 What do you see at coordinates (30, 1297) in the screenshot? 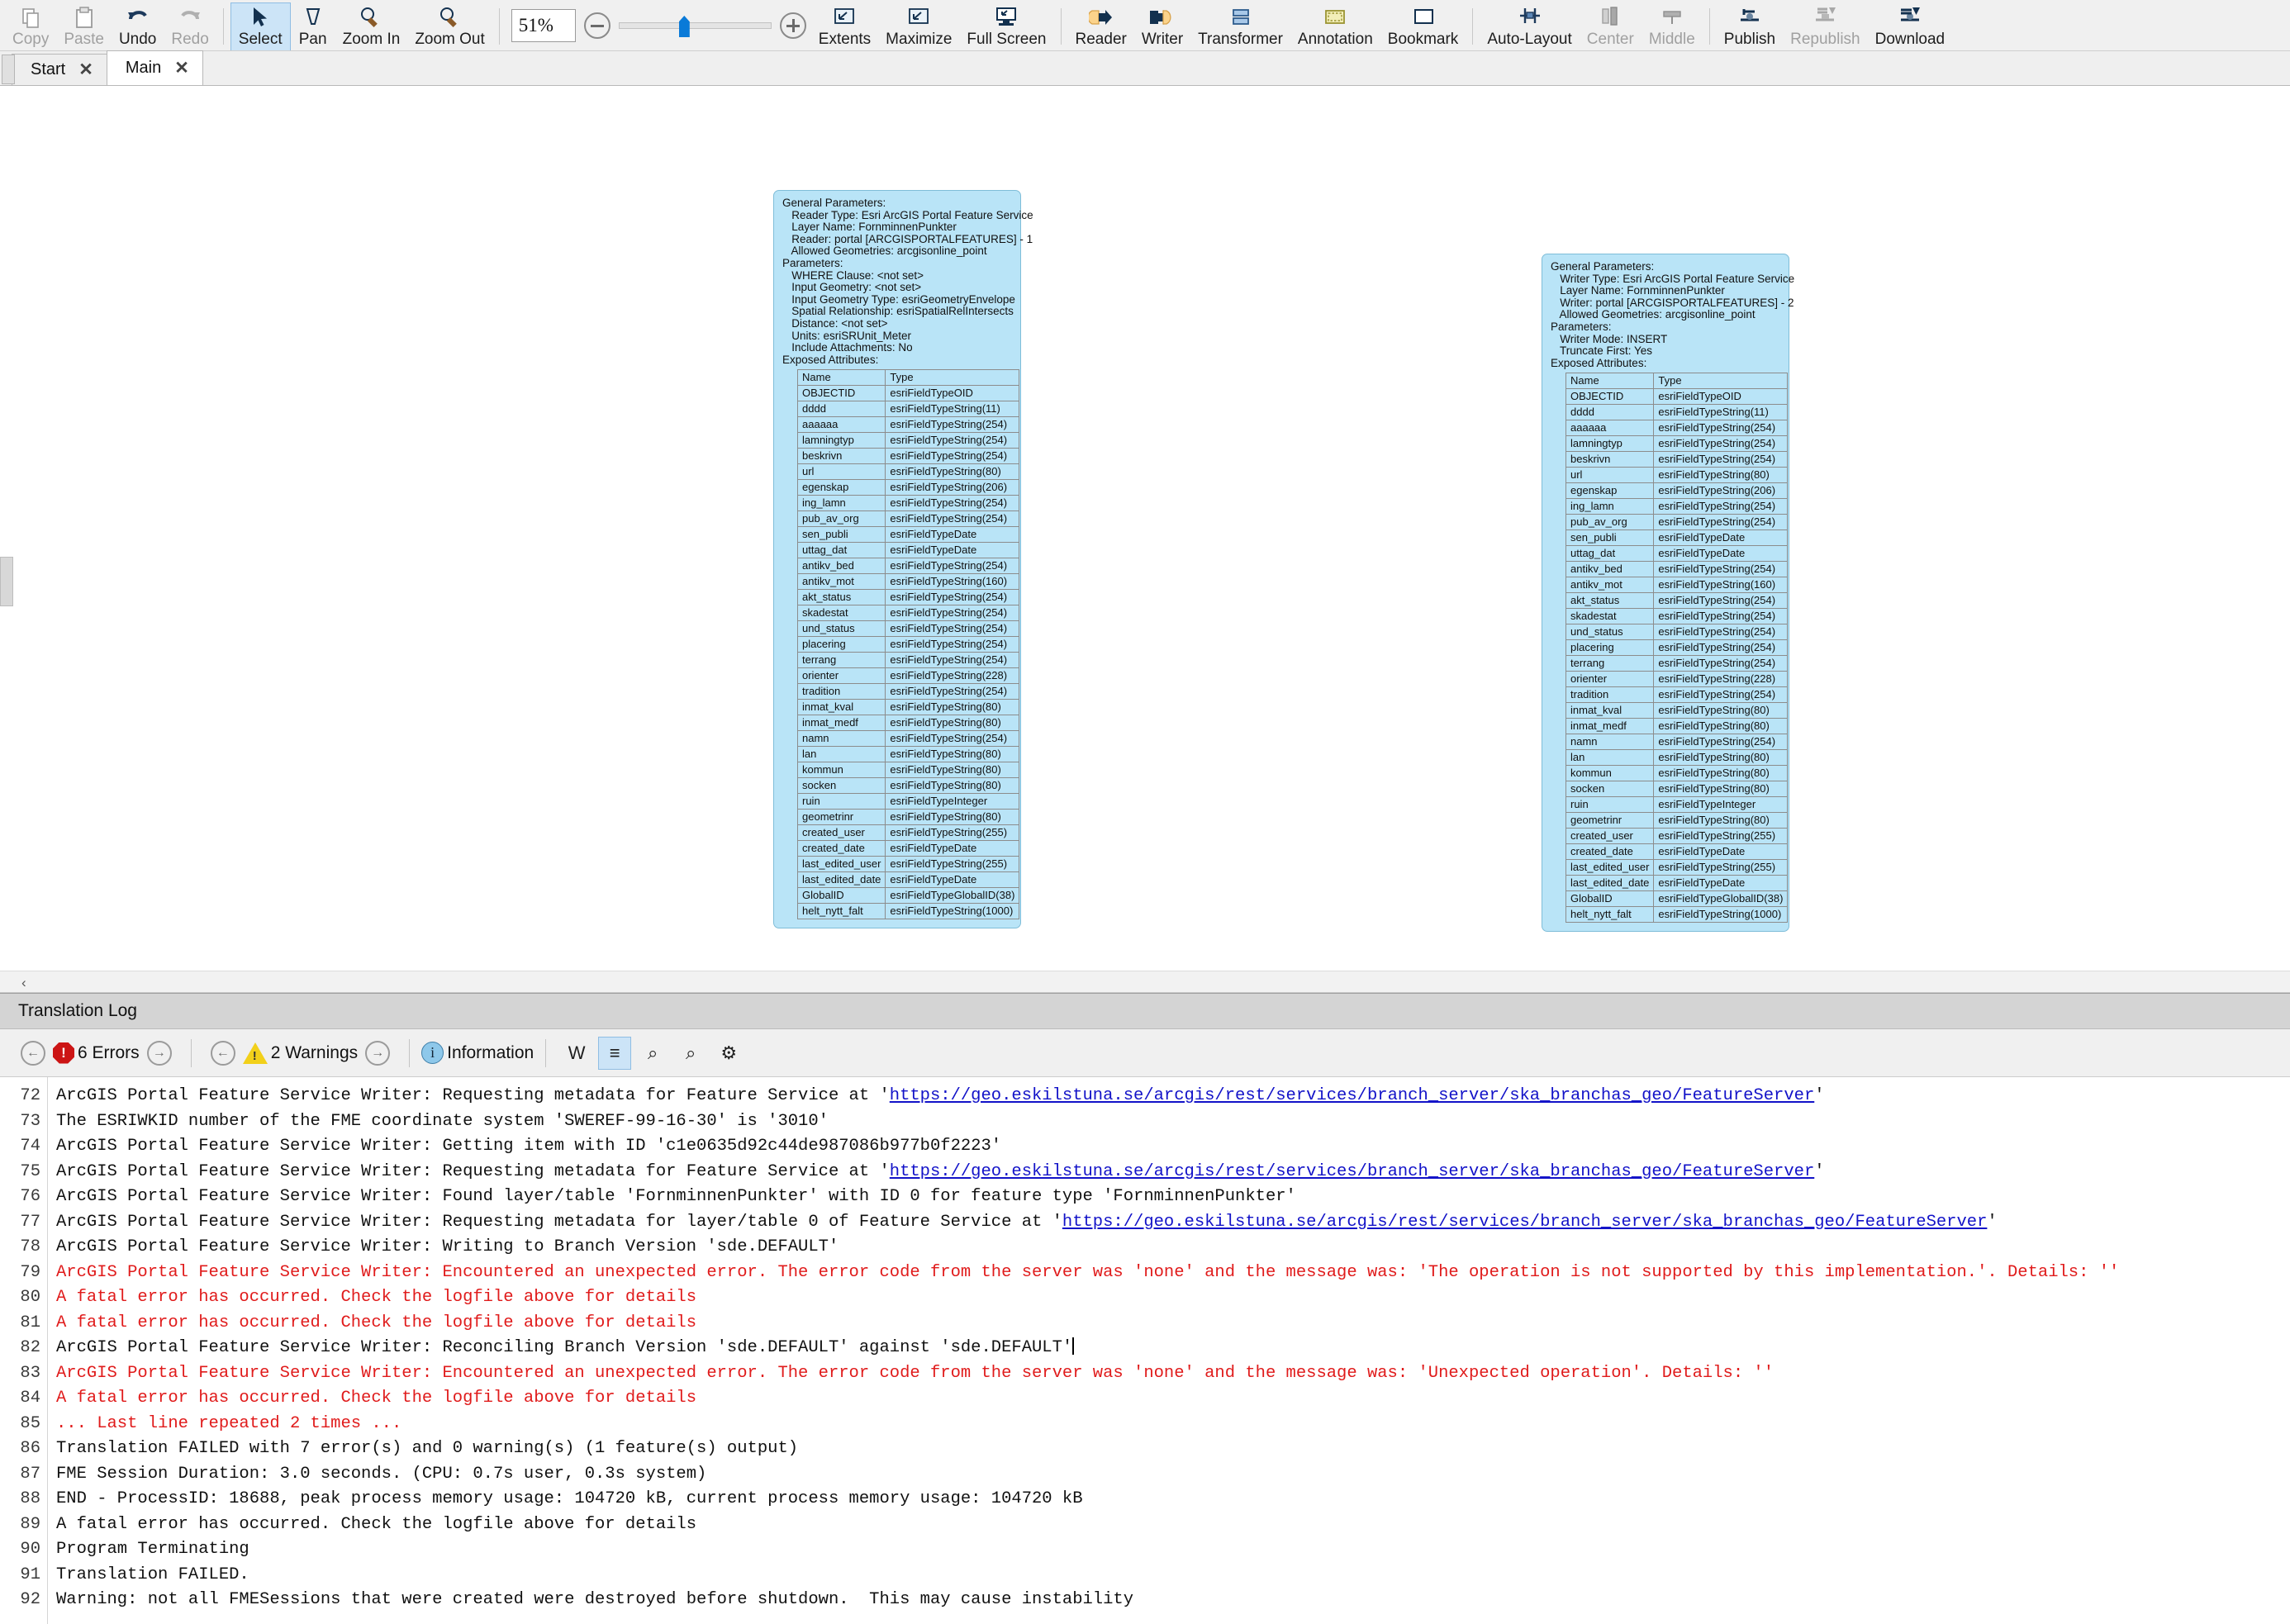
I see `log-line-number: 80` at bounding box center [30, 1297].